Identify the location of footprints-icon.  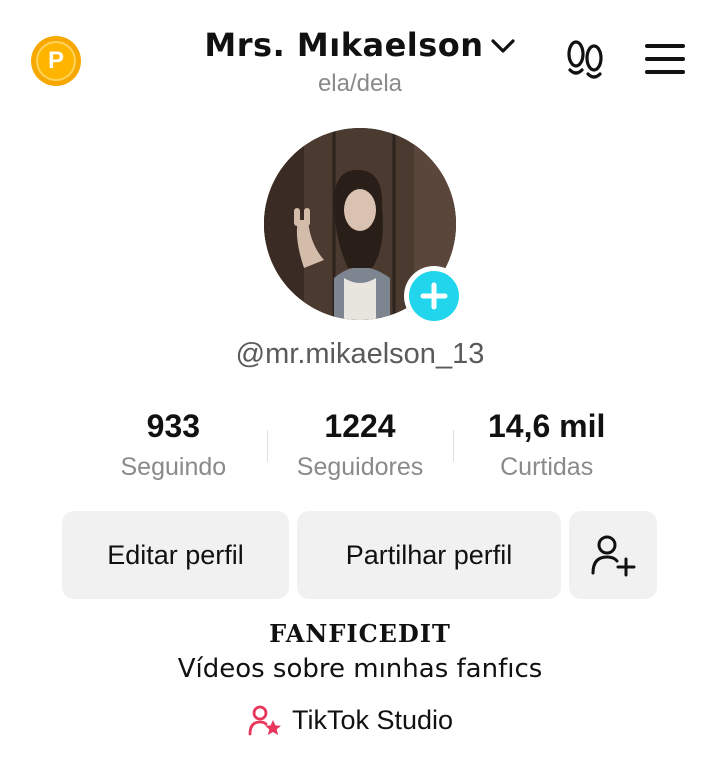
(585, 60).